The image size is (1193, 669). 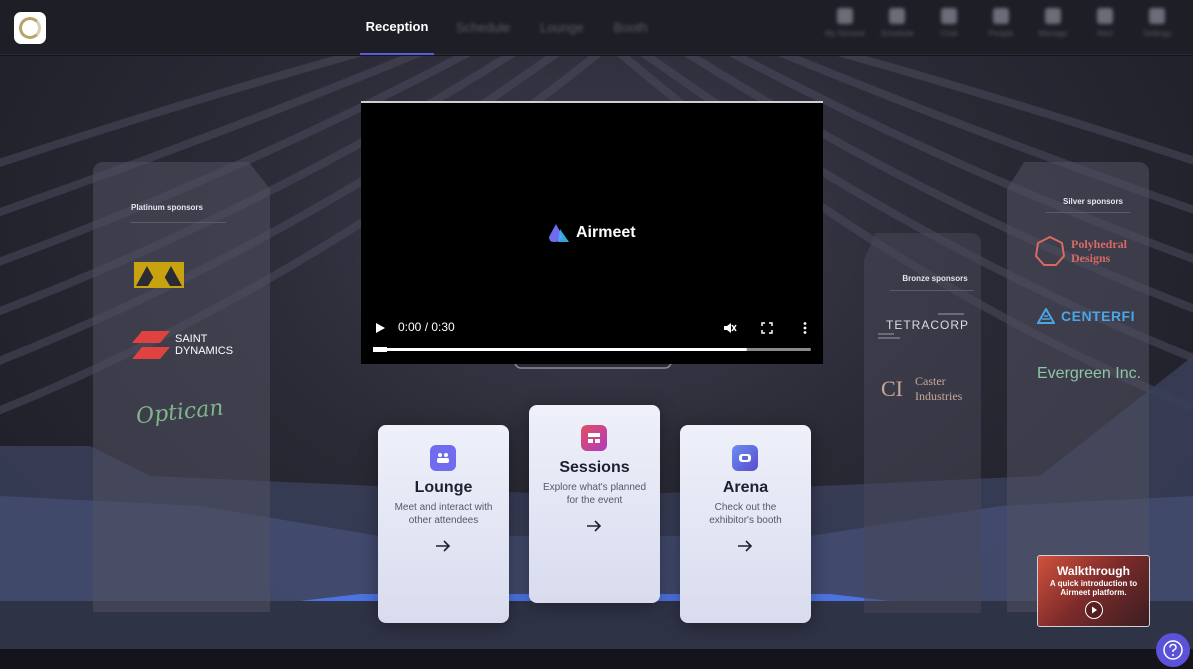 I want to click on settings-icon, so click(x=1053, y=16).